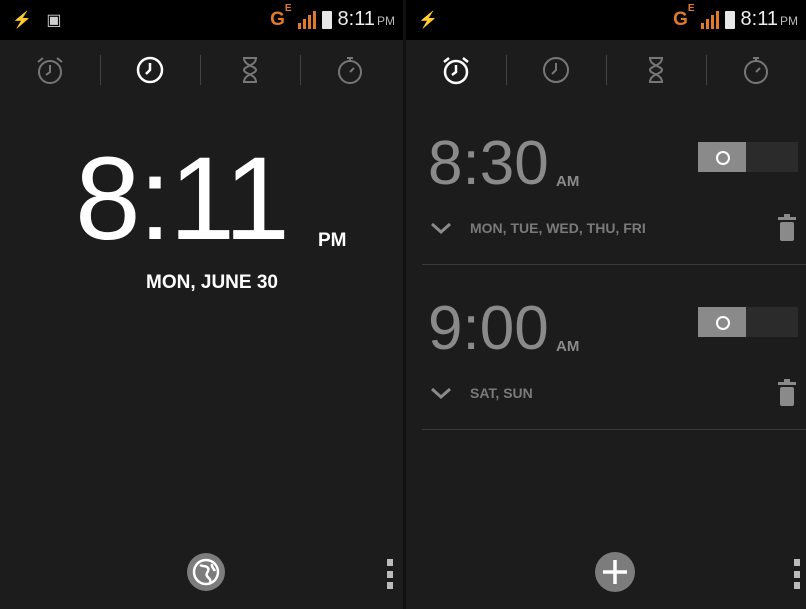 The width and height of the screenshot is (806, 609). I want to click on plus-icon, so click(615, 572).